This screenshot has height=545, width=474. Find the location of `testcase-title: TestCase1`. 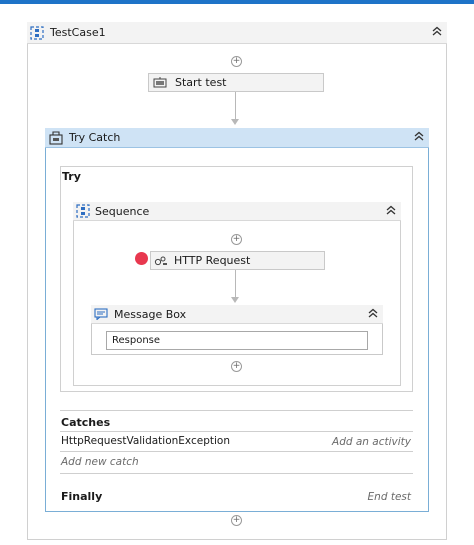

testcase-title: TestCase1 is located at coordinates (78, 32).